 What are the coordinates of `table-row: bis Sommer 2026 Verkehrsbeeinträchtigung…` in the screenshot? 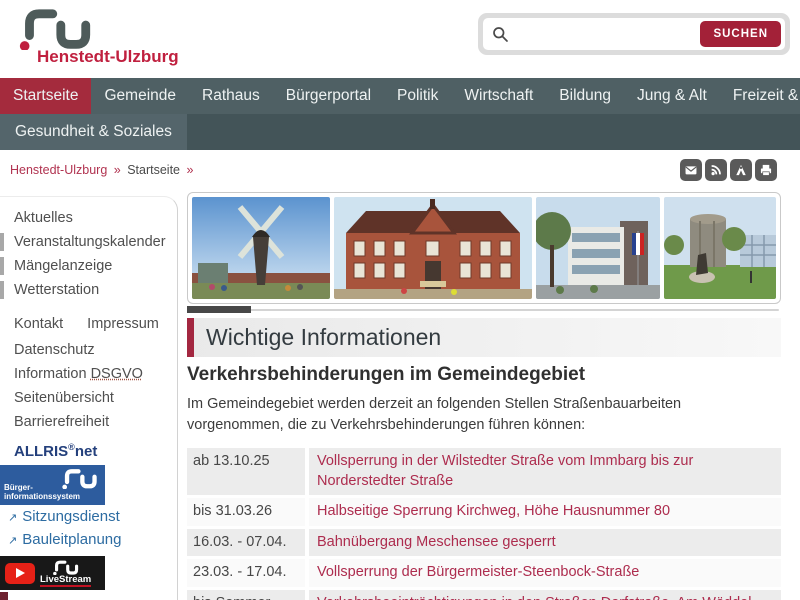 It's located at (484, 594).